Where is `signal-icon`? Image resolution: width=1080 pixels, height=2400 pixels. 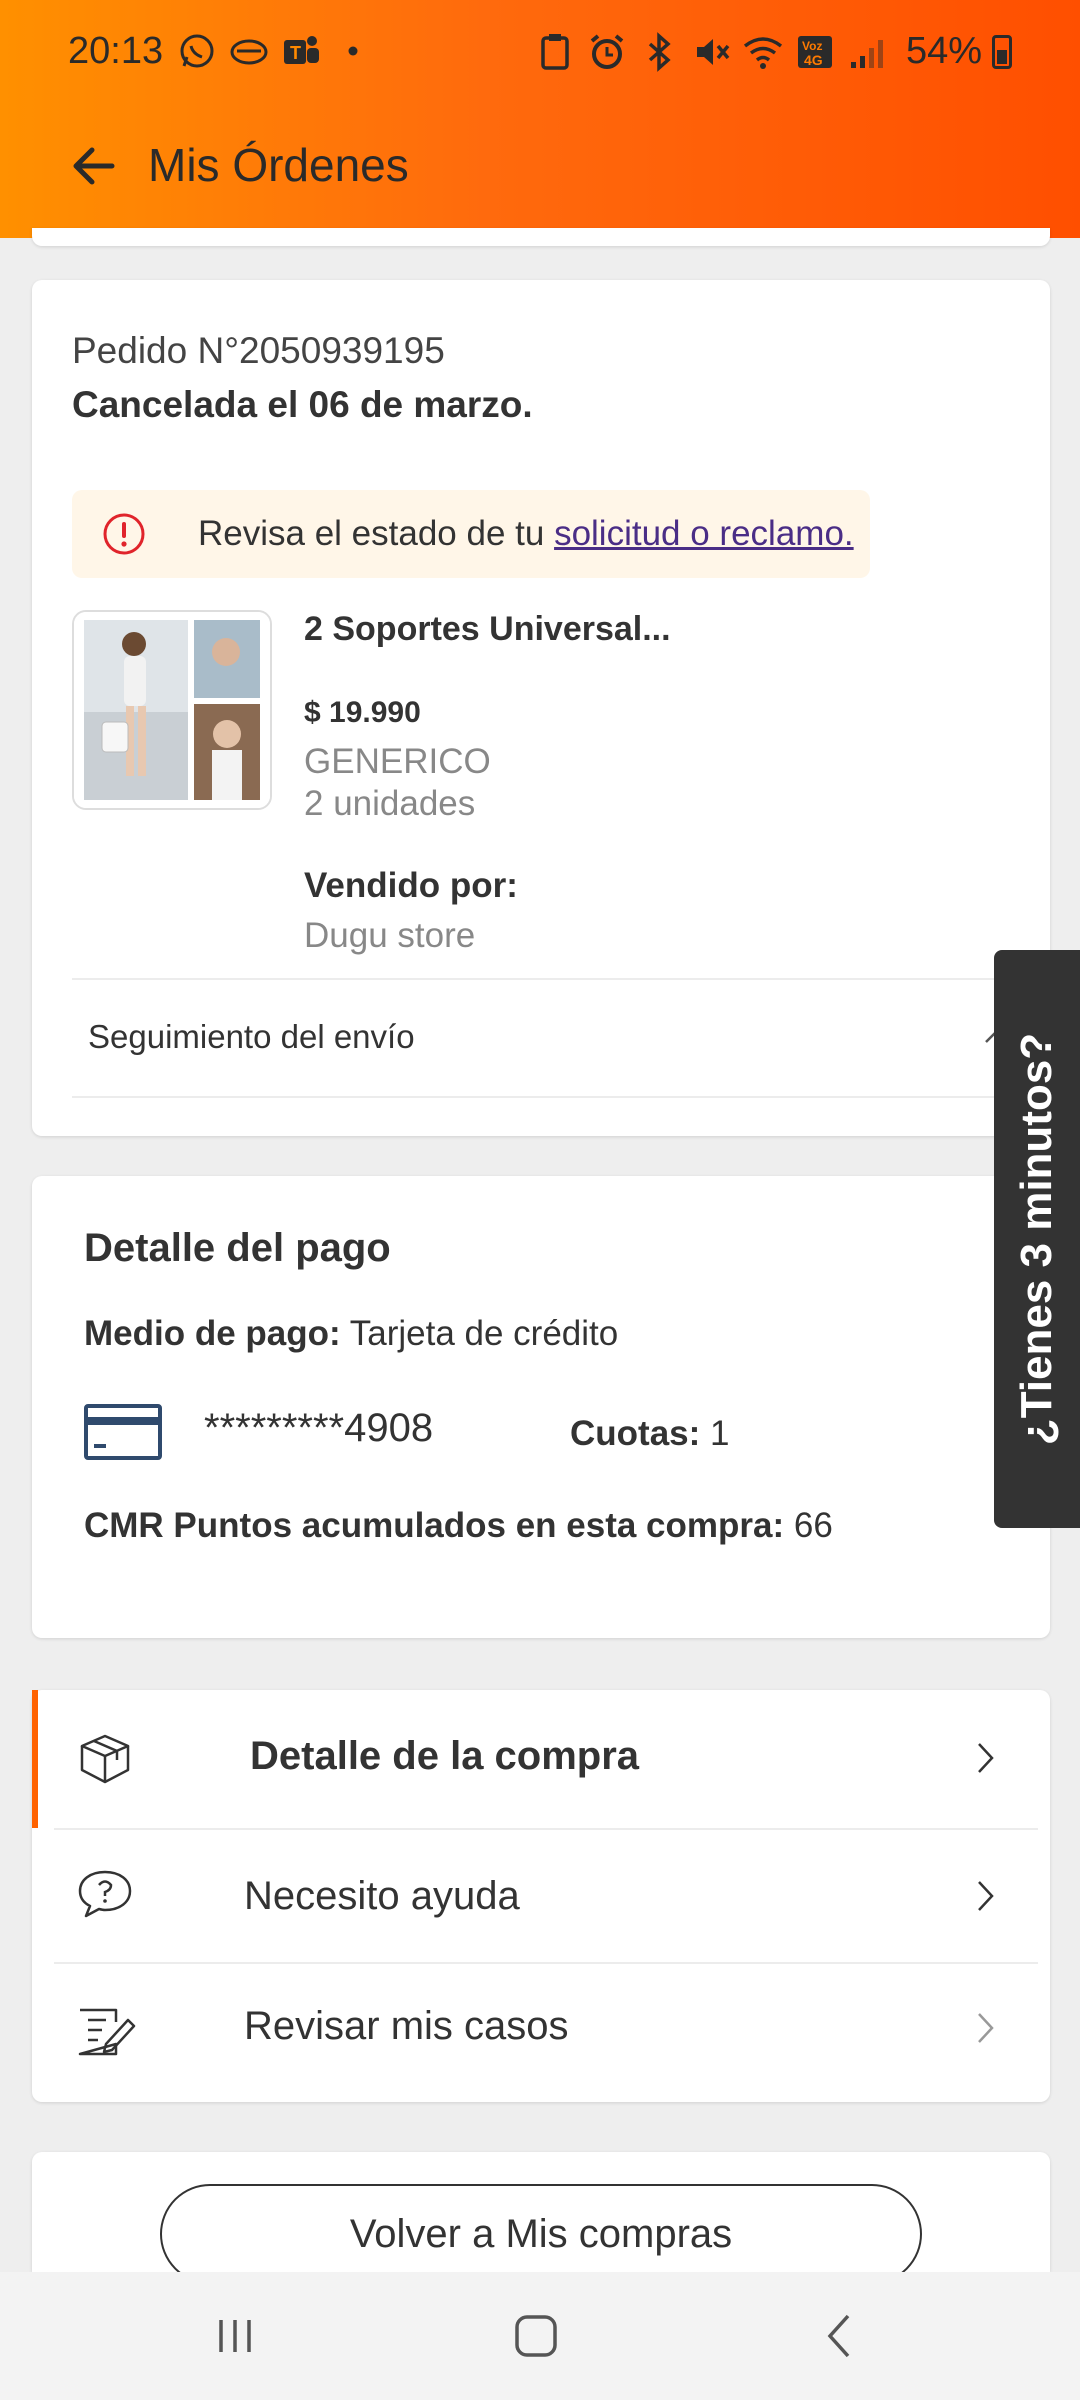
signal-icon is located at coordinates (867, 52).